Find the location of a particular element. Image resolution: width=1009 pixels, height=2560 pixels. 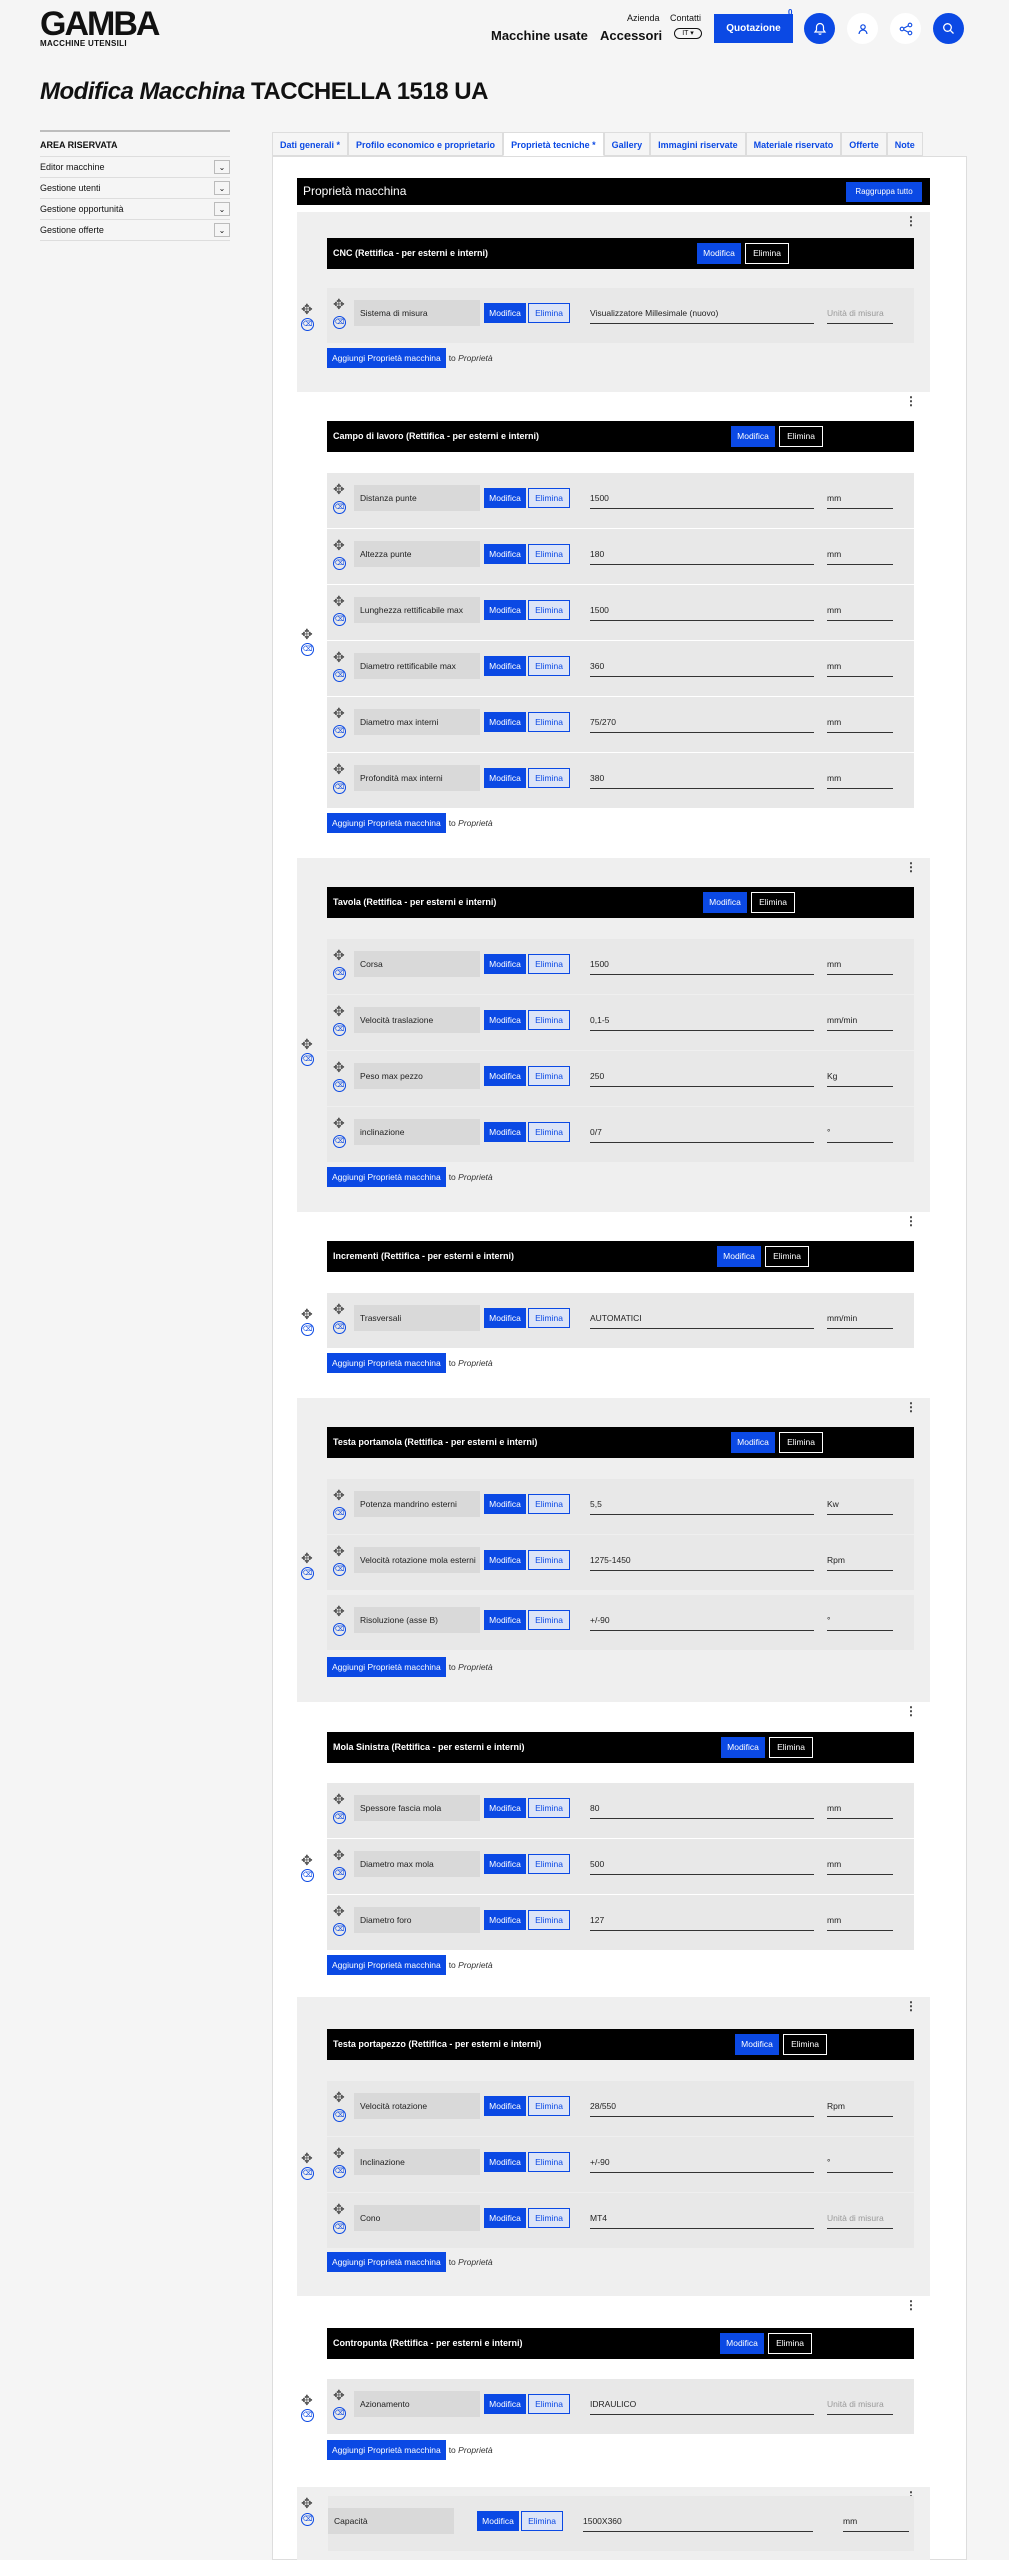

property-value-input: 127 is located at coordinates (702, 1921).